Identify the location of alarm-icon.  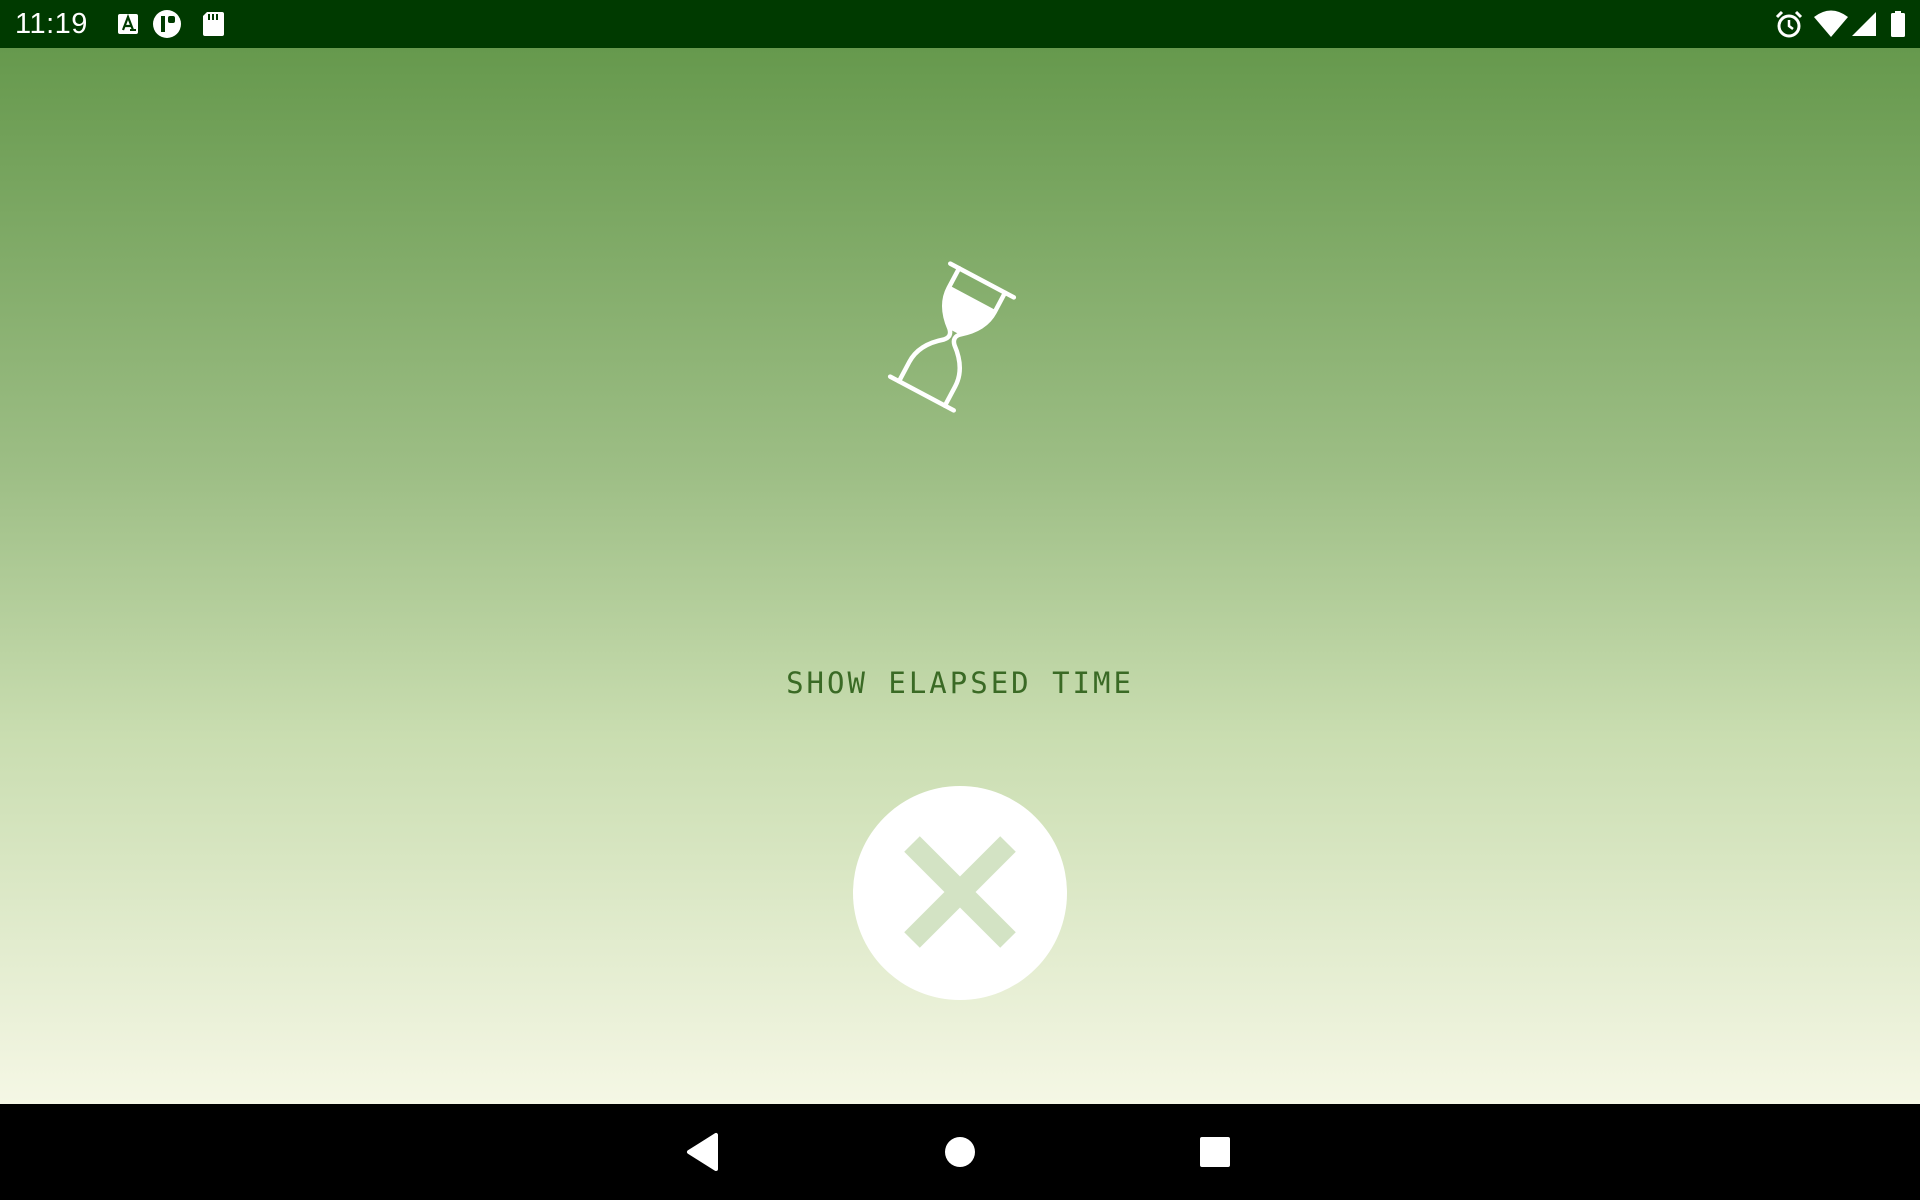
(1789, 24).